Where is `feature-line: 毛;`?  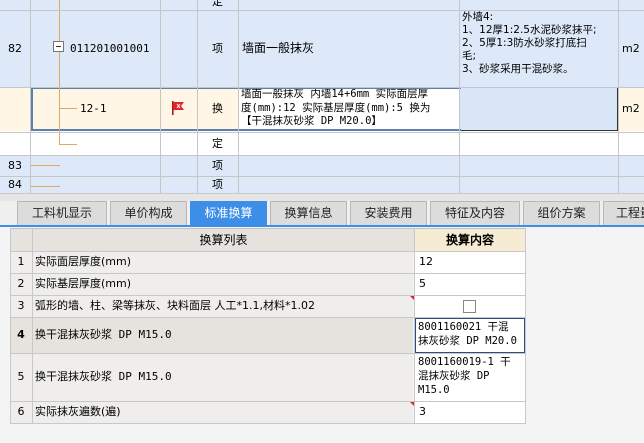 feature-line: 毛; is located at coordinates (469, 56).